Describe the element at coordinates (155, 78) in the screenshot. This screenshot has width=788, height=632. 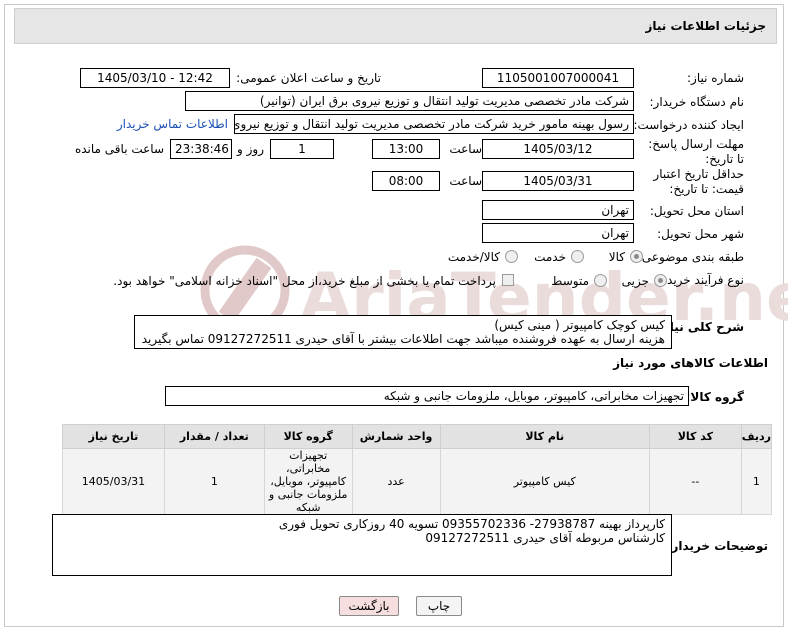
I see `announce-field: 1405/03/10 - 12:42` at that location.